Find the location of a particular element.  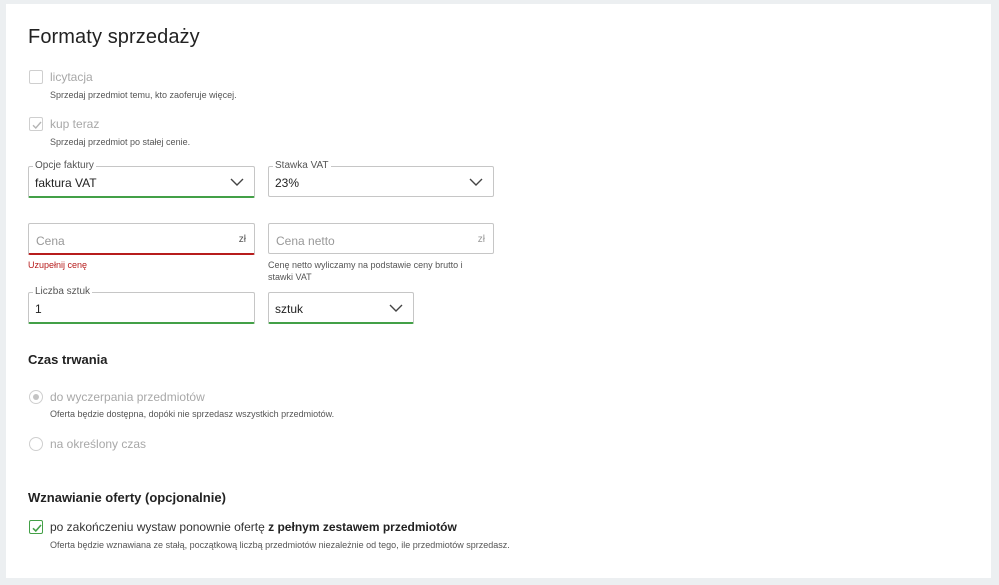

quantity-legend: Liczba sztuk is located at coordinates (63, 292).